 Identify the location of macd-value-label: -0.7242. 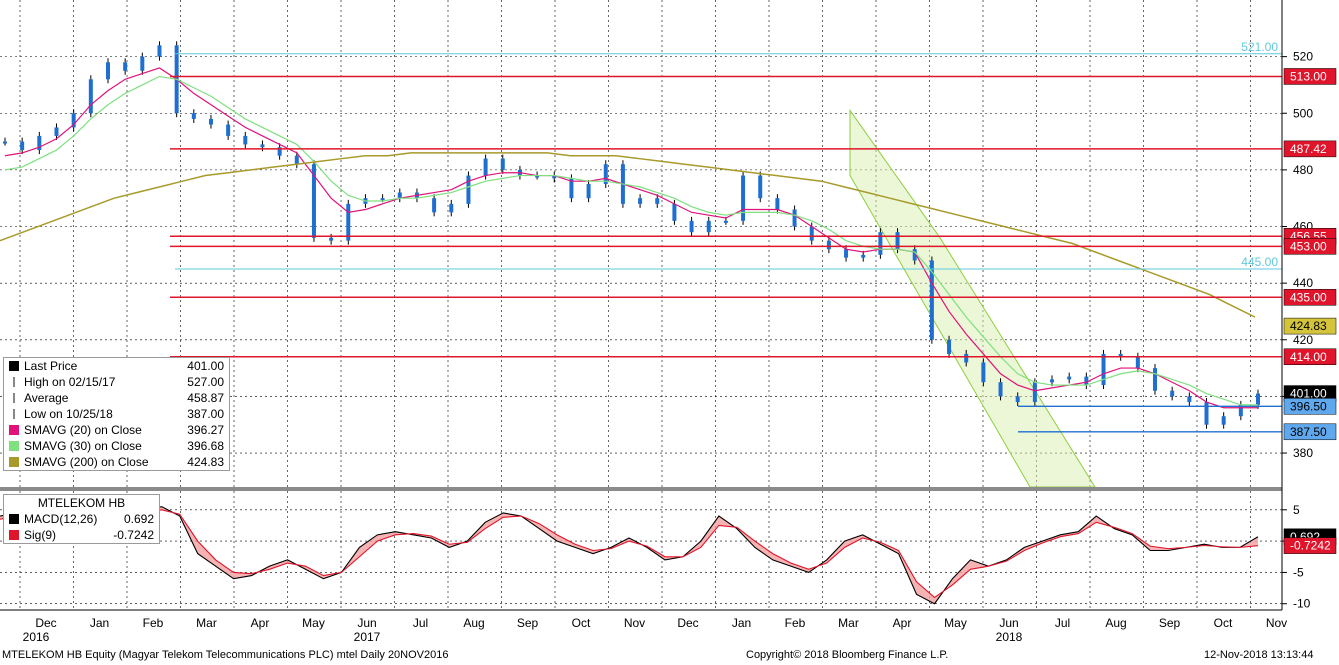
(1310, 546).